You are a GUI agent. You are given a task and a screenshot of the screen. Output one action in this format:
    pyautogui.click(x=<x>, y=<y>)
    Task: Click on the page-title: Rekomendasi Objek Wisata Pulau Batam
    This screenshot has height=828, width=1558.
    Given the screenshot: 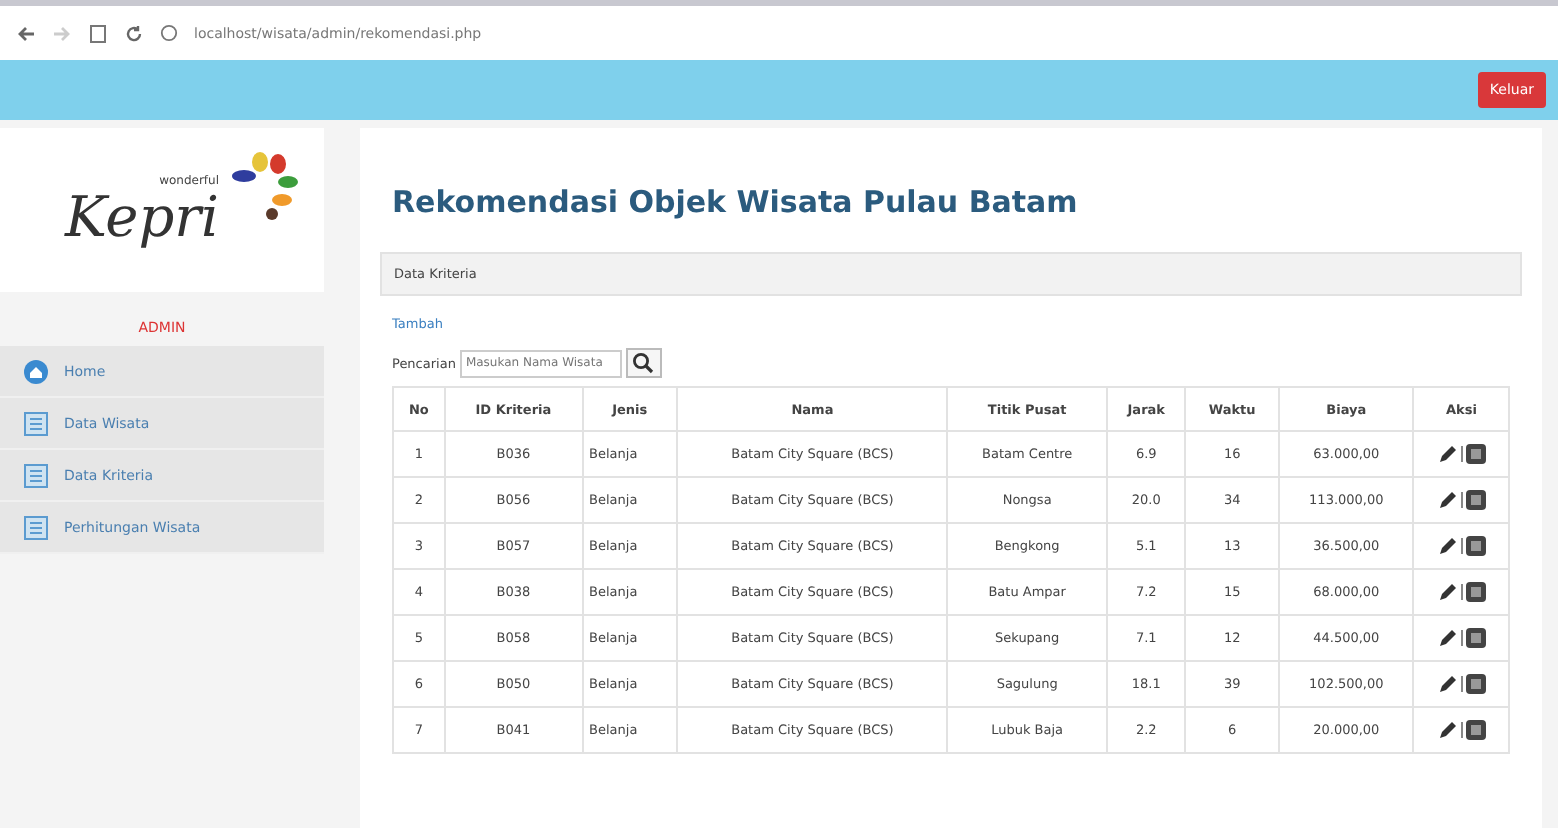 What is the action you would take?
    pyautogui.click(x=736, y=202)
    